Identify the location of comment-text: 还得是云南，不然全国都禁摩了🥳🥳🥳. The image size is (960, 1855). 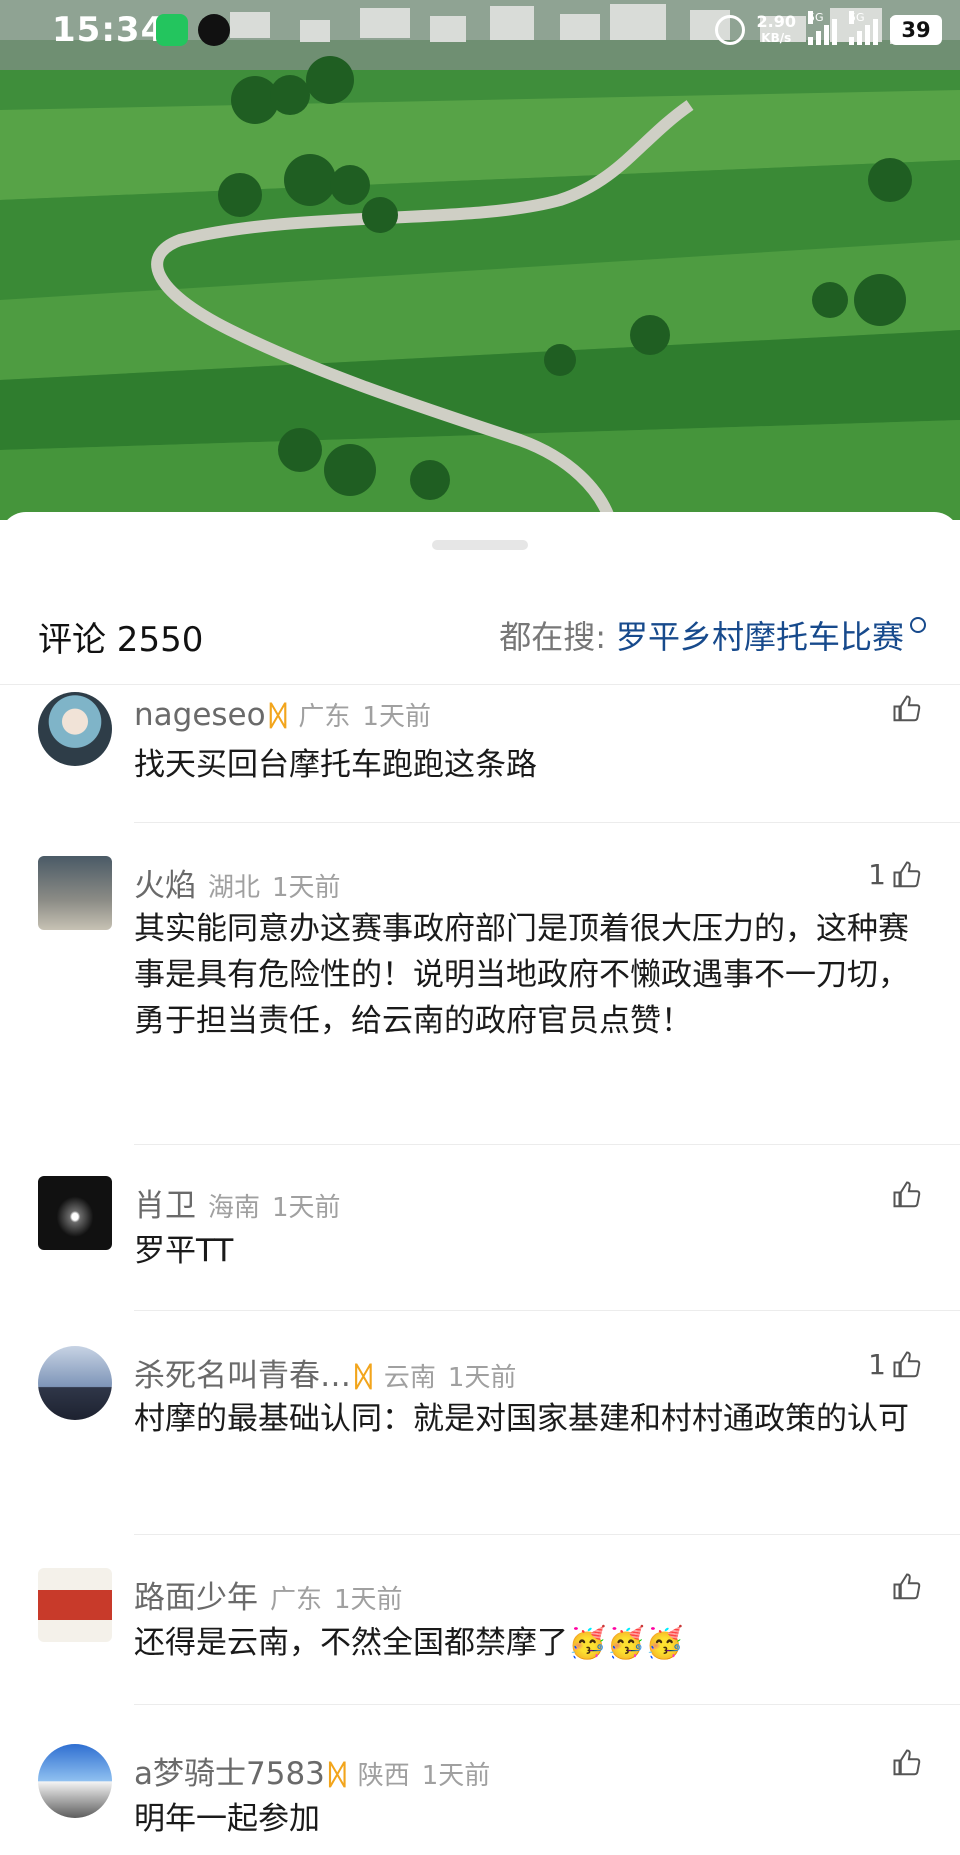
(409, 1643).